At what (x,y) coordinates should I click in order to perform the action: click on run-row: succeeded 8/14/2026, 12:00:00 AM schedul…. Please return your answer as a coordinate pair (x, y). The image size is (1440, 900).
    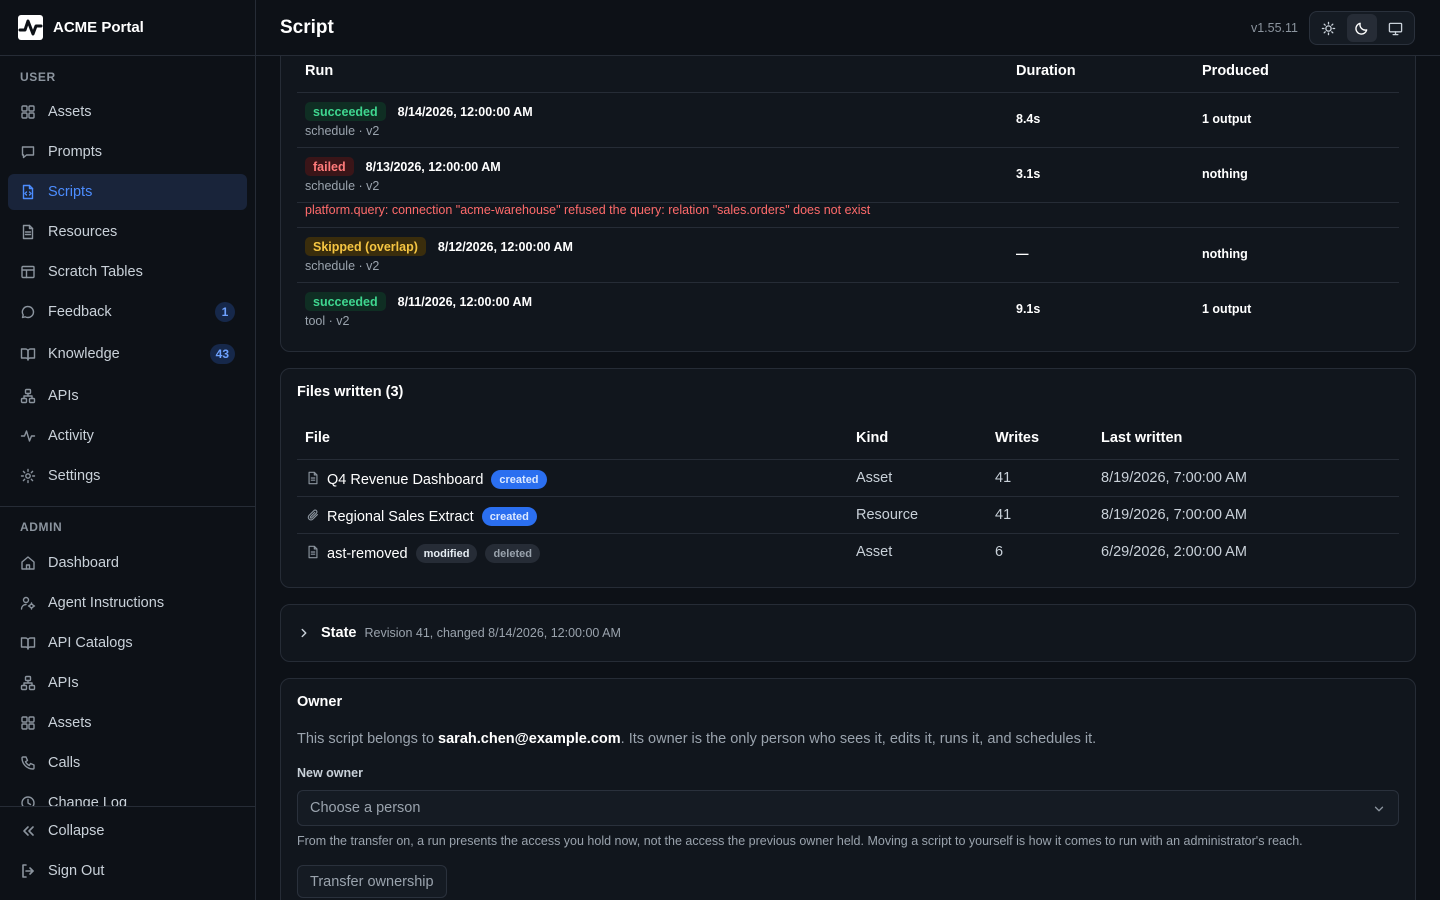
    Looking at the image, I should click on (848, 120).